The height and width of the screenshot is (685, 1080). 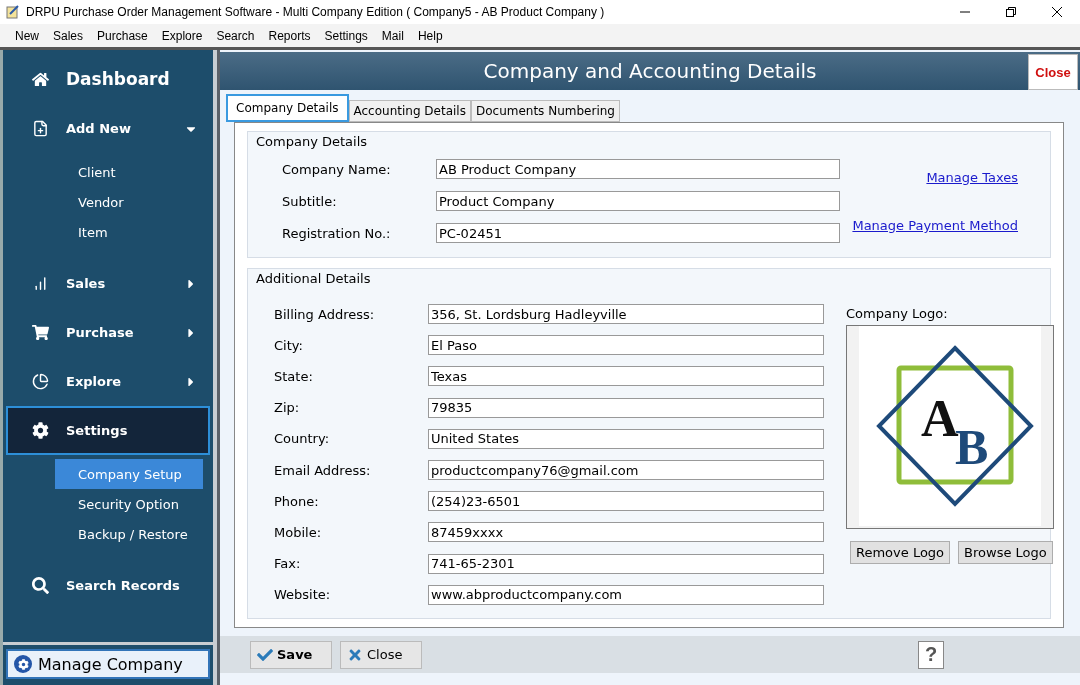 What do you see at coordinates (972, 177) in the screenshot?
I see `link: Manage Taxes` at bounding box center [972, 177].